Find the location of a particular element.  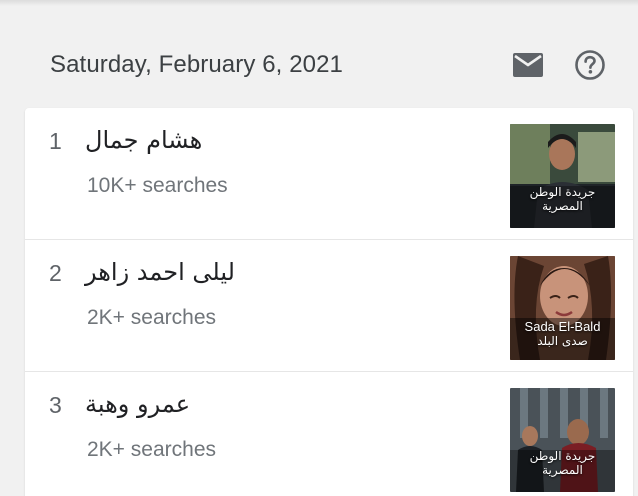

mail-icon is located at coordinates (528, 67).